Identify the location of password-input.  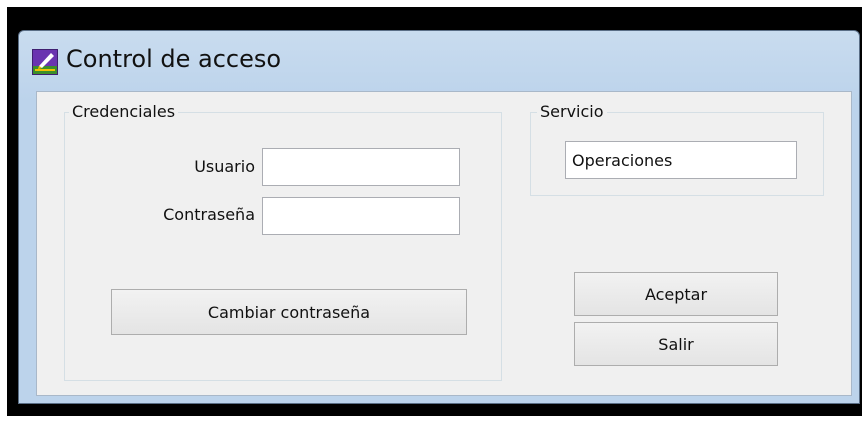
(361, 216).